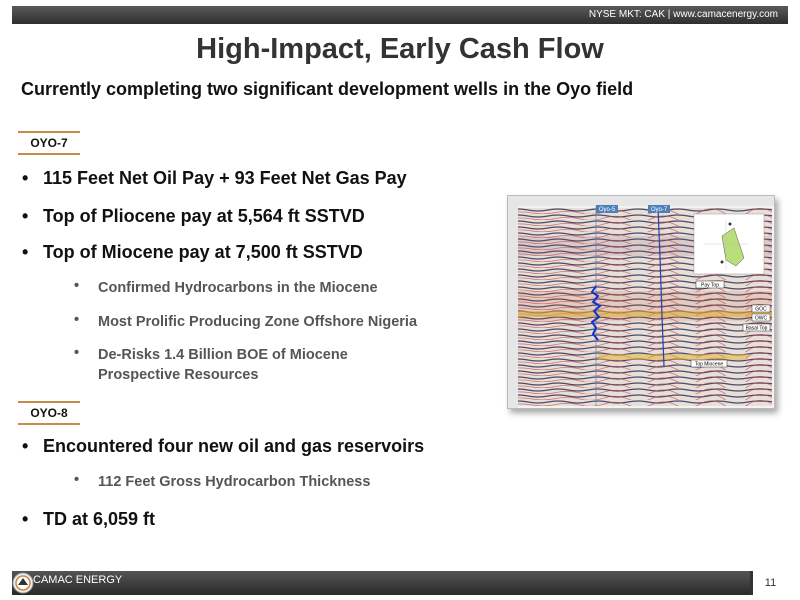 This screenshot has height=600, width=800. Describe the element at coordinates (761, 310) in the screenshot. I see `label-goc: GOC` at that location.